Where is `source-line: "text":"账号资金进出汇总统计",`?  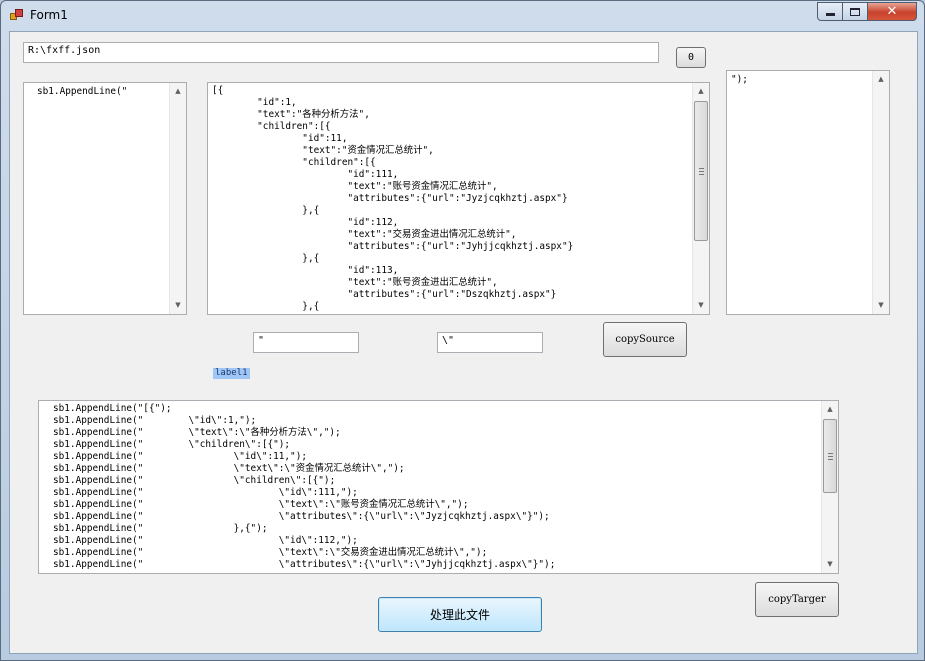
source-line: "text":"账号资金进出汇总统计", is located at coordinates (355, 282).